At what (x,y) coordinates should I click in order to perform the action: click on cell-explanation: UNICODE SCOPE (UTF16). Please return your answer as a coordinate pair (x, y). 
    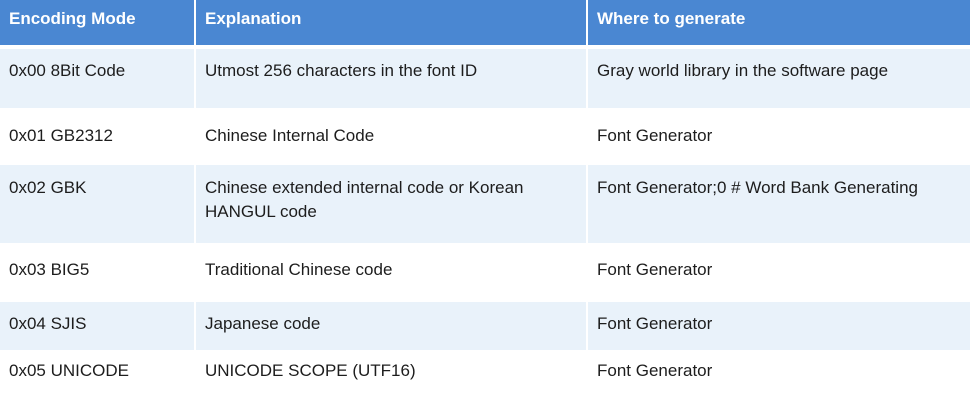
    Looking at the image, I should click on (391, 379).